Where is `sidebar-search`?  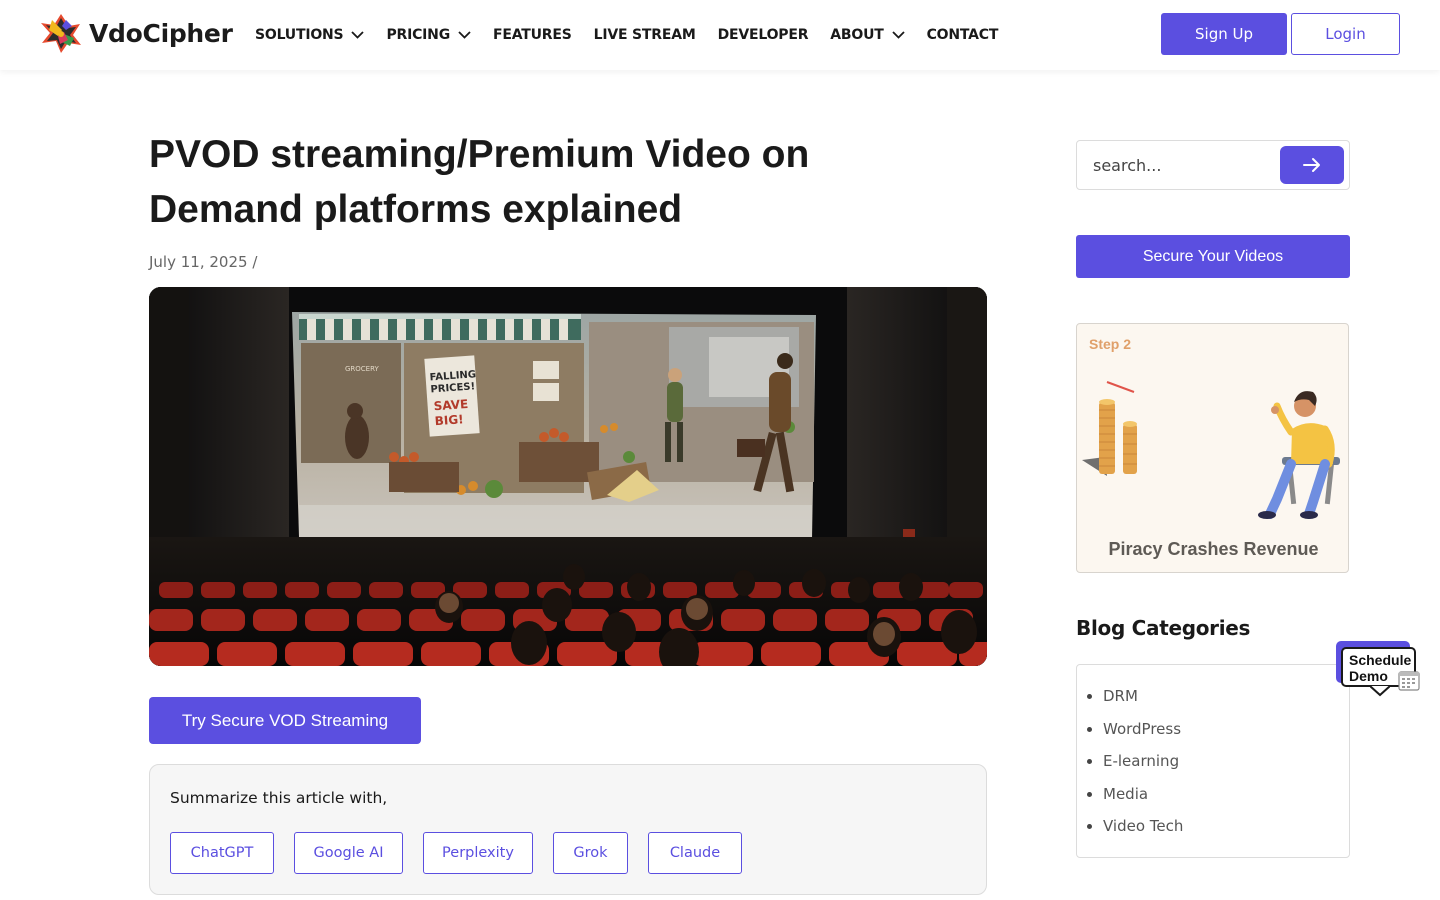 sidebar-search is located at coordinates (1213, 165).